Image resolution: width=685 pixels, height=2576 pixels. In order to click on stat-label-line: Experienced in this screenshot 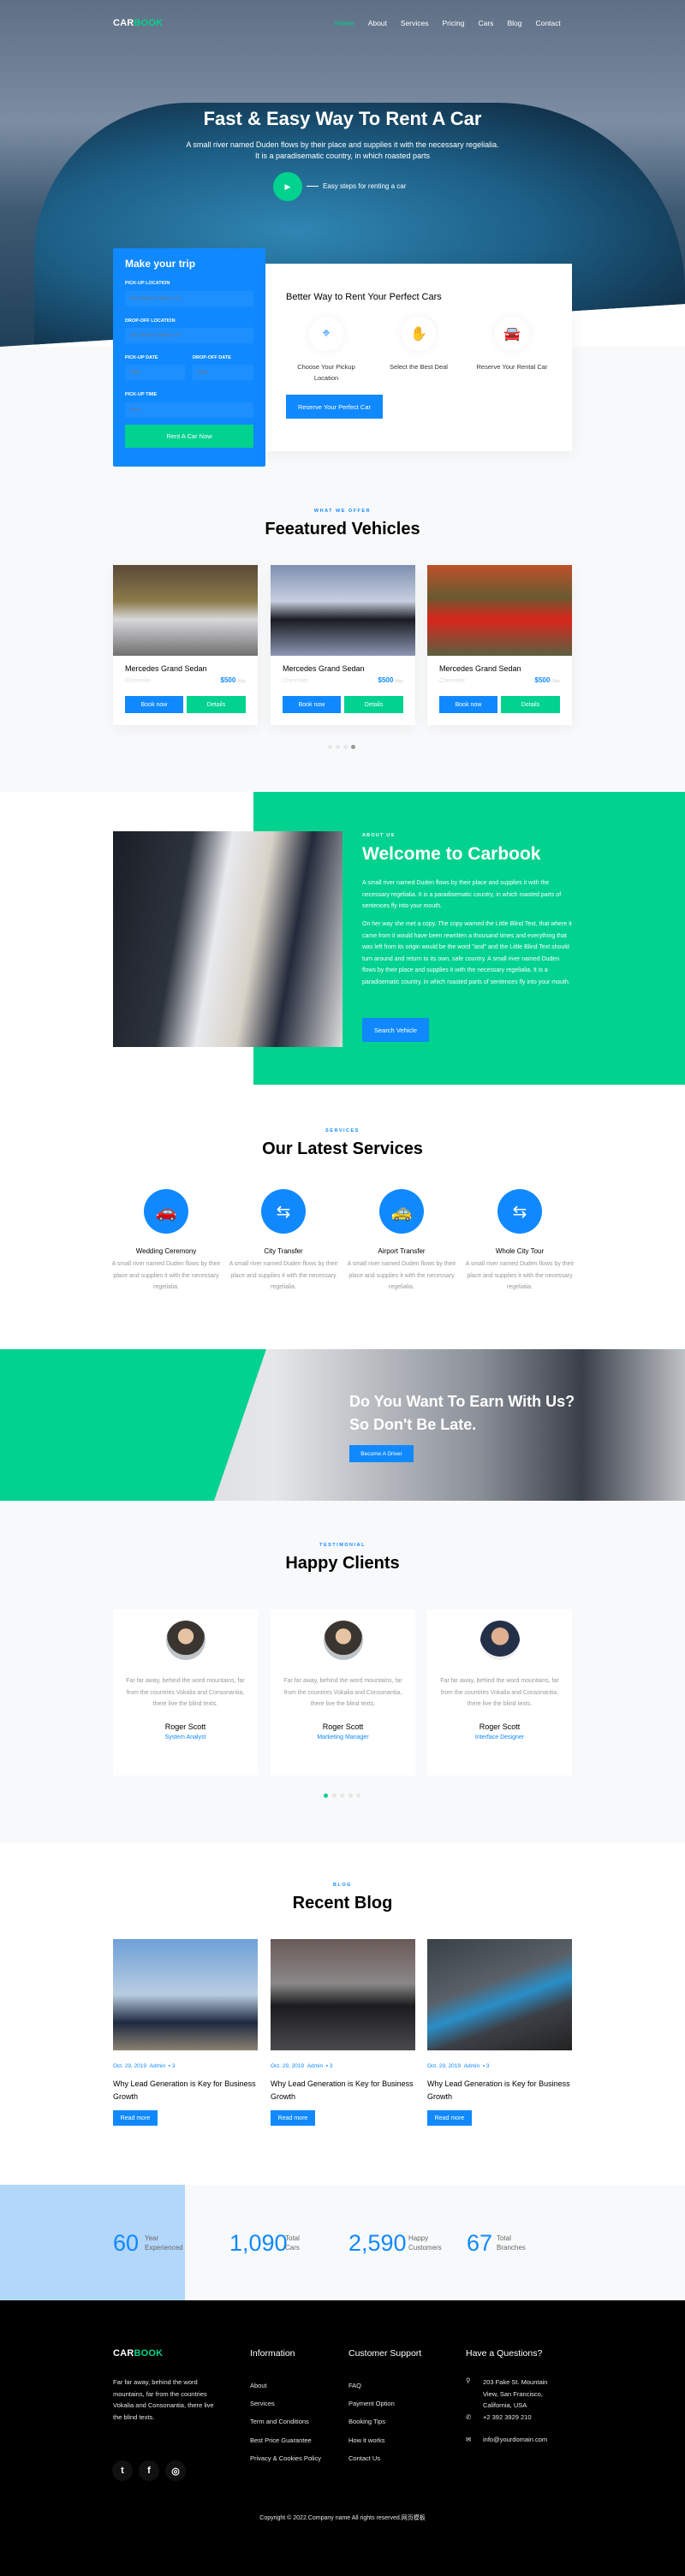, I will do `click(164, 2248)`.